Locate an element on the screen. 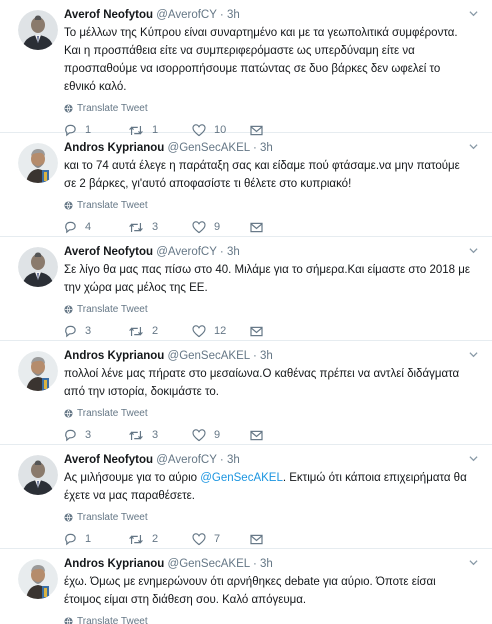 The width and height of the screenshot is (492, 624). reply-button: 1 is located at coordinates (96, 539).